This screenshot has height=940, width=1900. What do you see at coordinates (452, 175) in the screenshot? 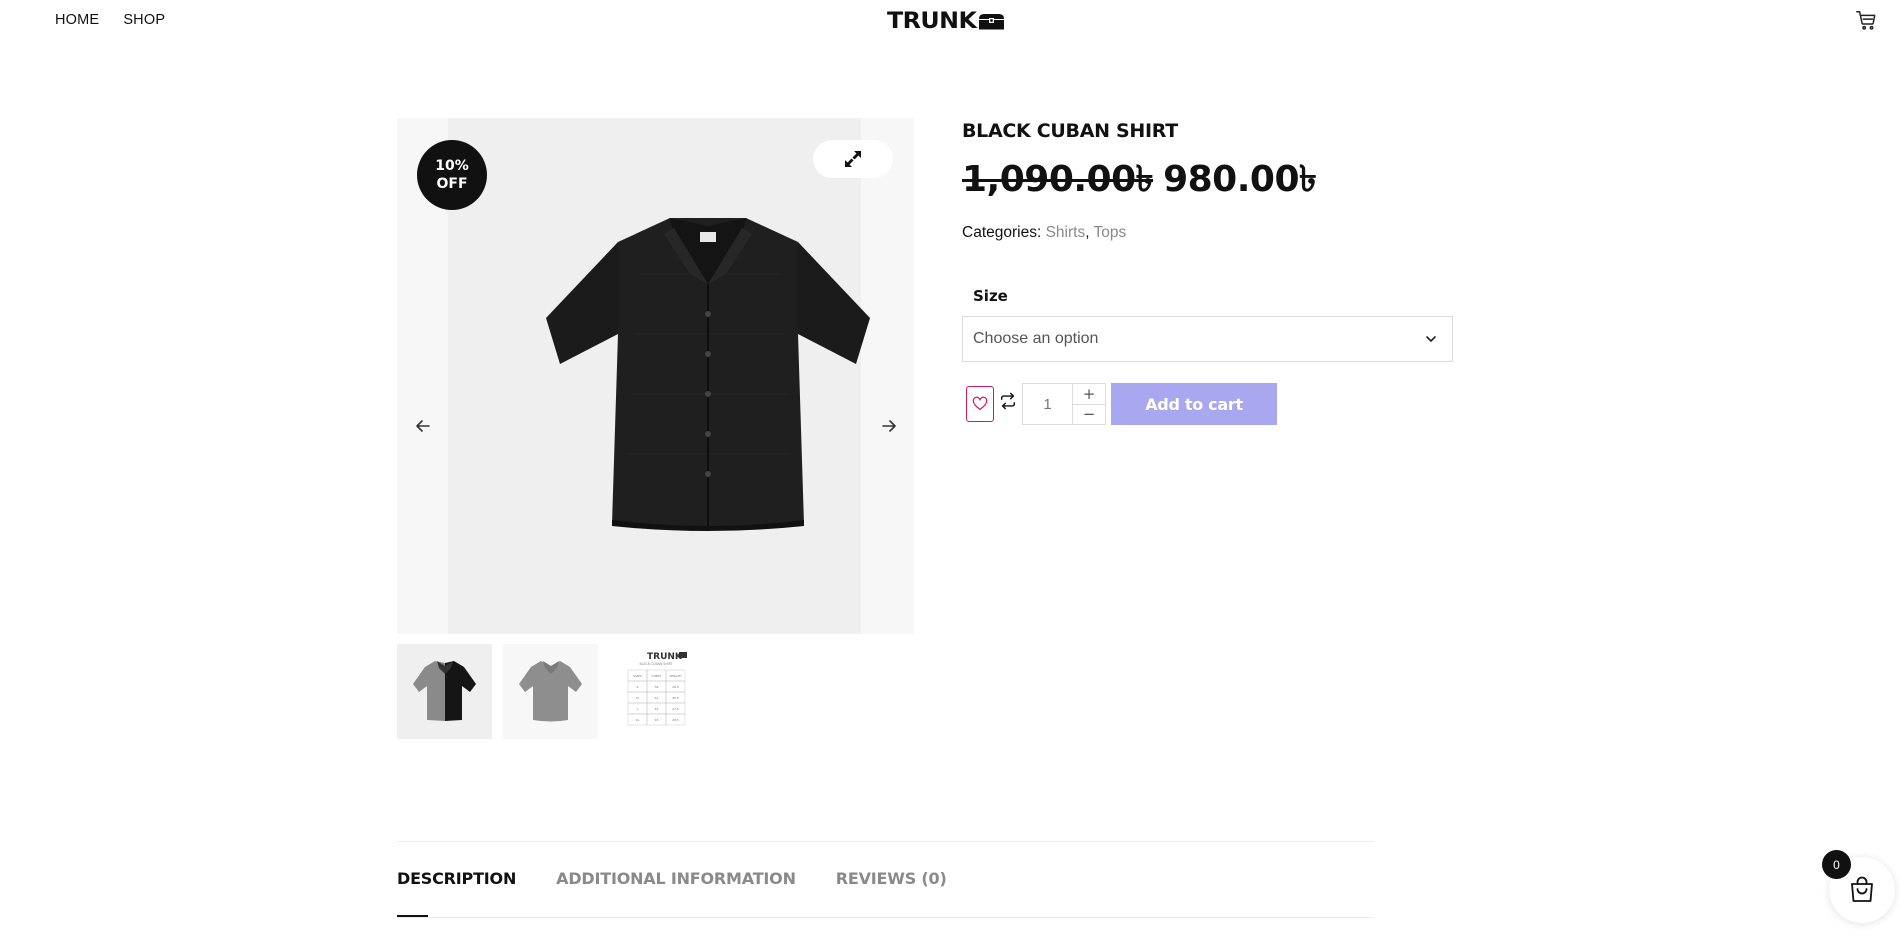
I see `discount-badge: 10% OFF` at bounding box center [452, 175].